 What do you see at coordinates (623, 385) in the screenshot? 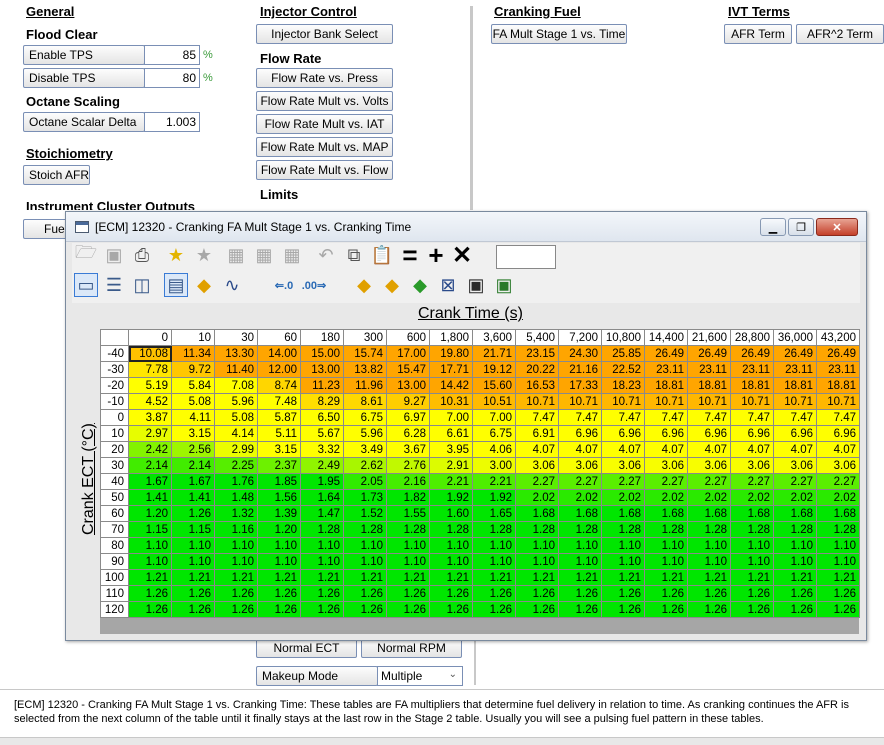
I see `table-cell: 18.23` at bounding box center [623, 385].